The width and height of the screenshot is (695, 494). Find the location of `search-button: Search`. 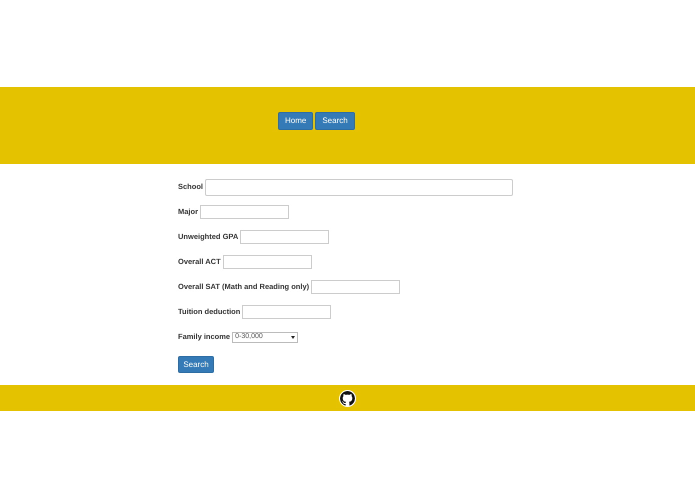

search-button: Search is located at coordinates (196, 364).